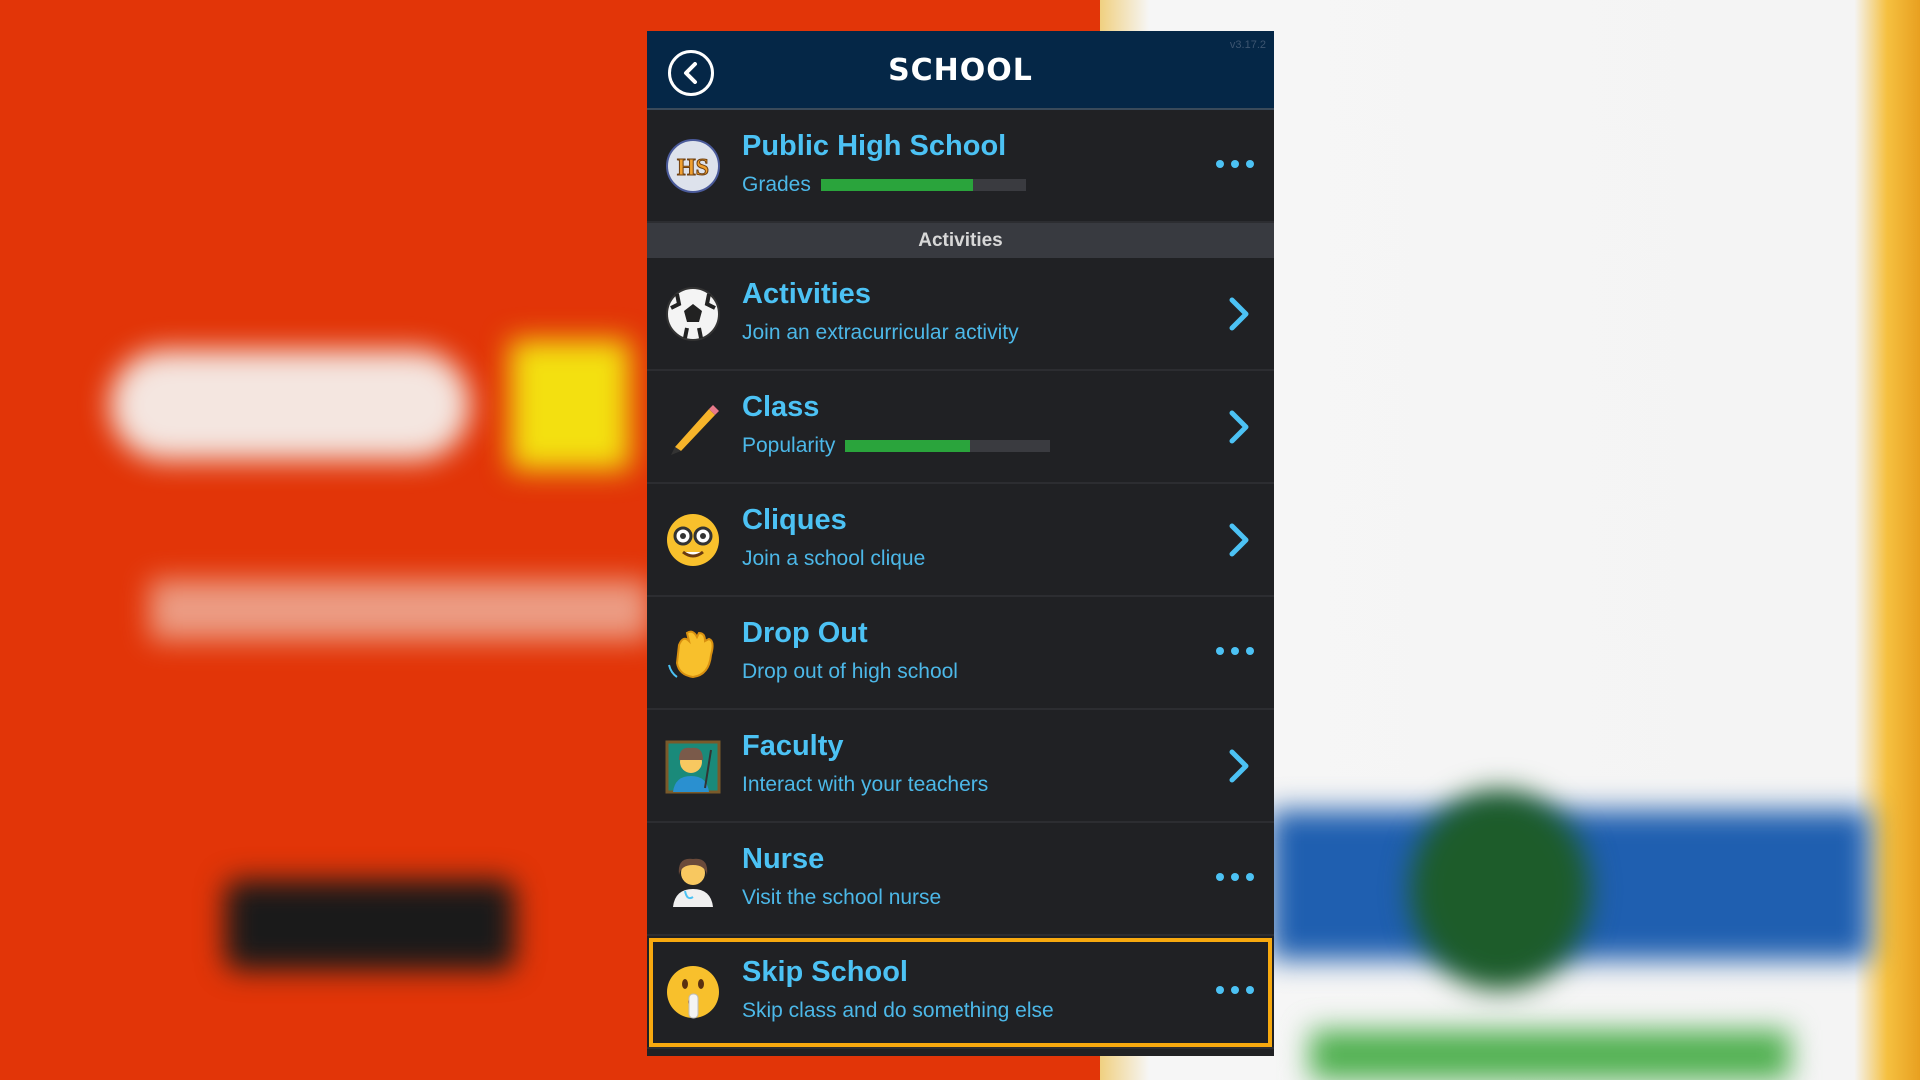 The width and height of the screenshot is (1920, 1080). What do you see at coordinates (842, 897) in the screenshot?
I see `item-subtitle: Visit the school nurse` at bounding box center [842, 897].